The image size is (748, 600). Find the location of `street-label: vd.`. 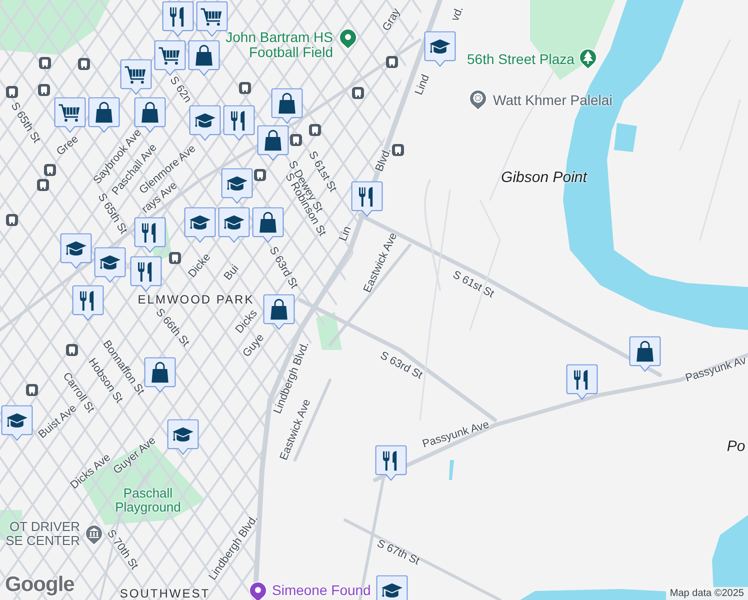

street-label: vd. is located at coordinates (458, 14).